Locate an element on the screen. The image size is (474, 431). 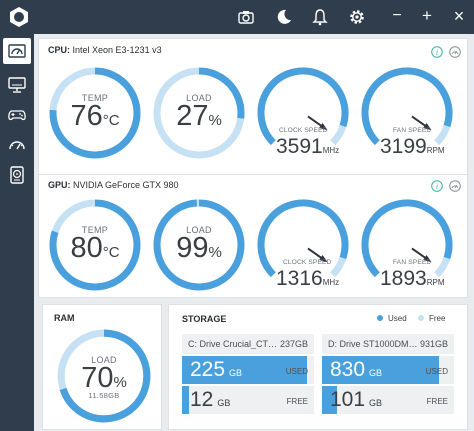
free-bar: 12 GB FREE is located at coordinates (248, 400).